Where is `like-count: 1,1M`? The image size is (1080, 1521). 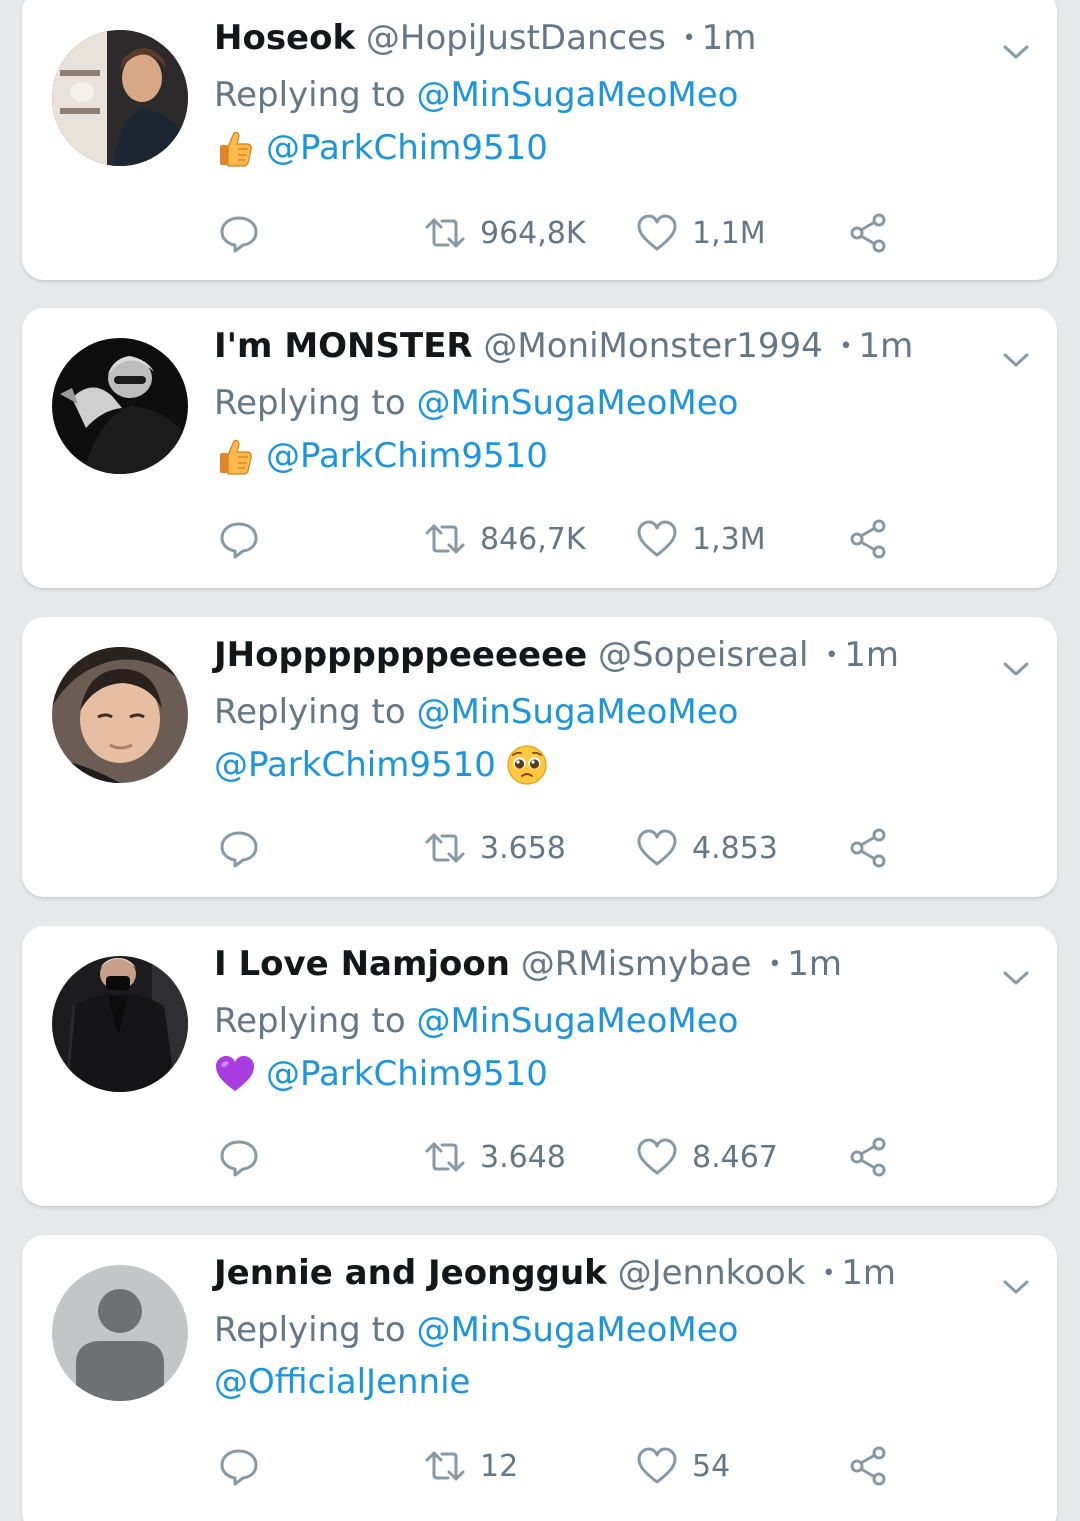
like-count: 1,1M is located at coordinates (729, 233).